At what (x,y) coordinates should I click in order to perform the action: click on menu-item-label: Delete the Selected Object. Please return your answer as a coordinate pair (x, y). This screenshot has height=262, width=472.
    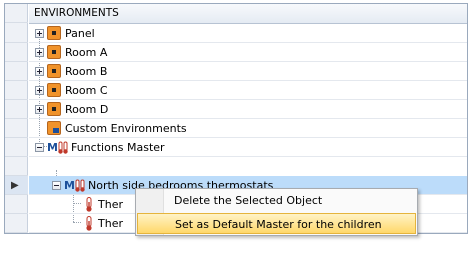
    Looking at the image, I should click on (248, 200).